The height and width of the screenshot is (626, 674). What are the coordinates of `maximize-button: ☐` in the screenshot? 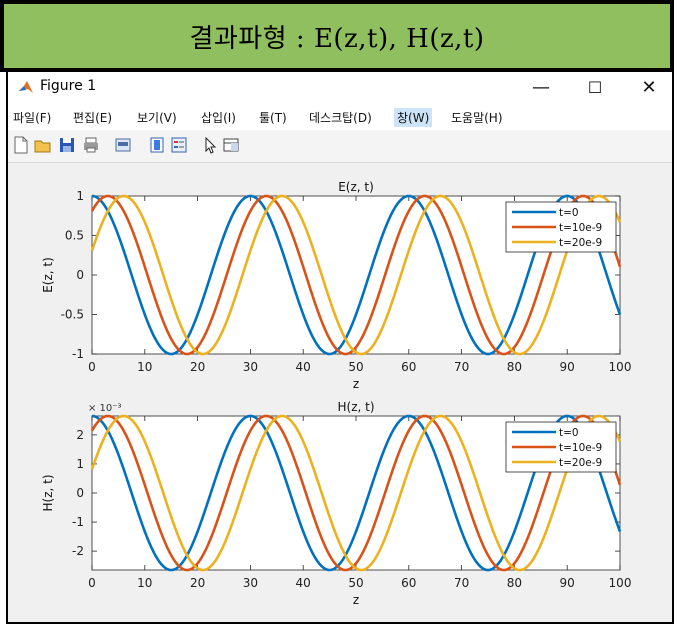 It's located at (595, 87).